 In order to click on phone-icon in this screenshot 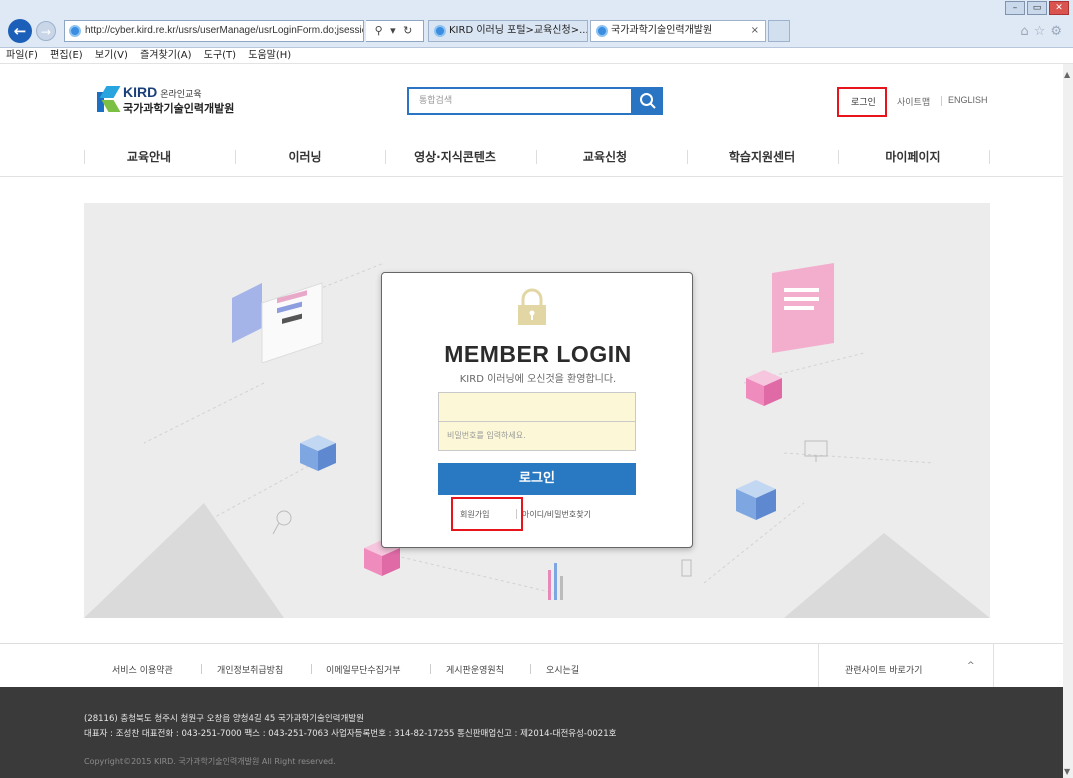, I will do `click(686, 568)`.